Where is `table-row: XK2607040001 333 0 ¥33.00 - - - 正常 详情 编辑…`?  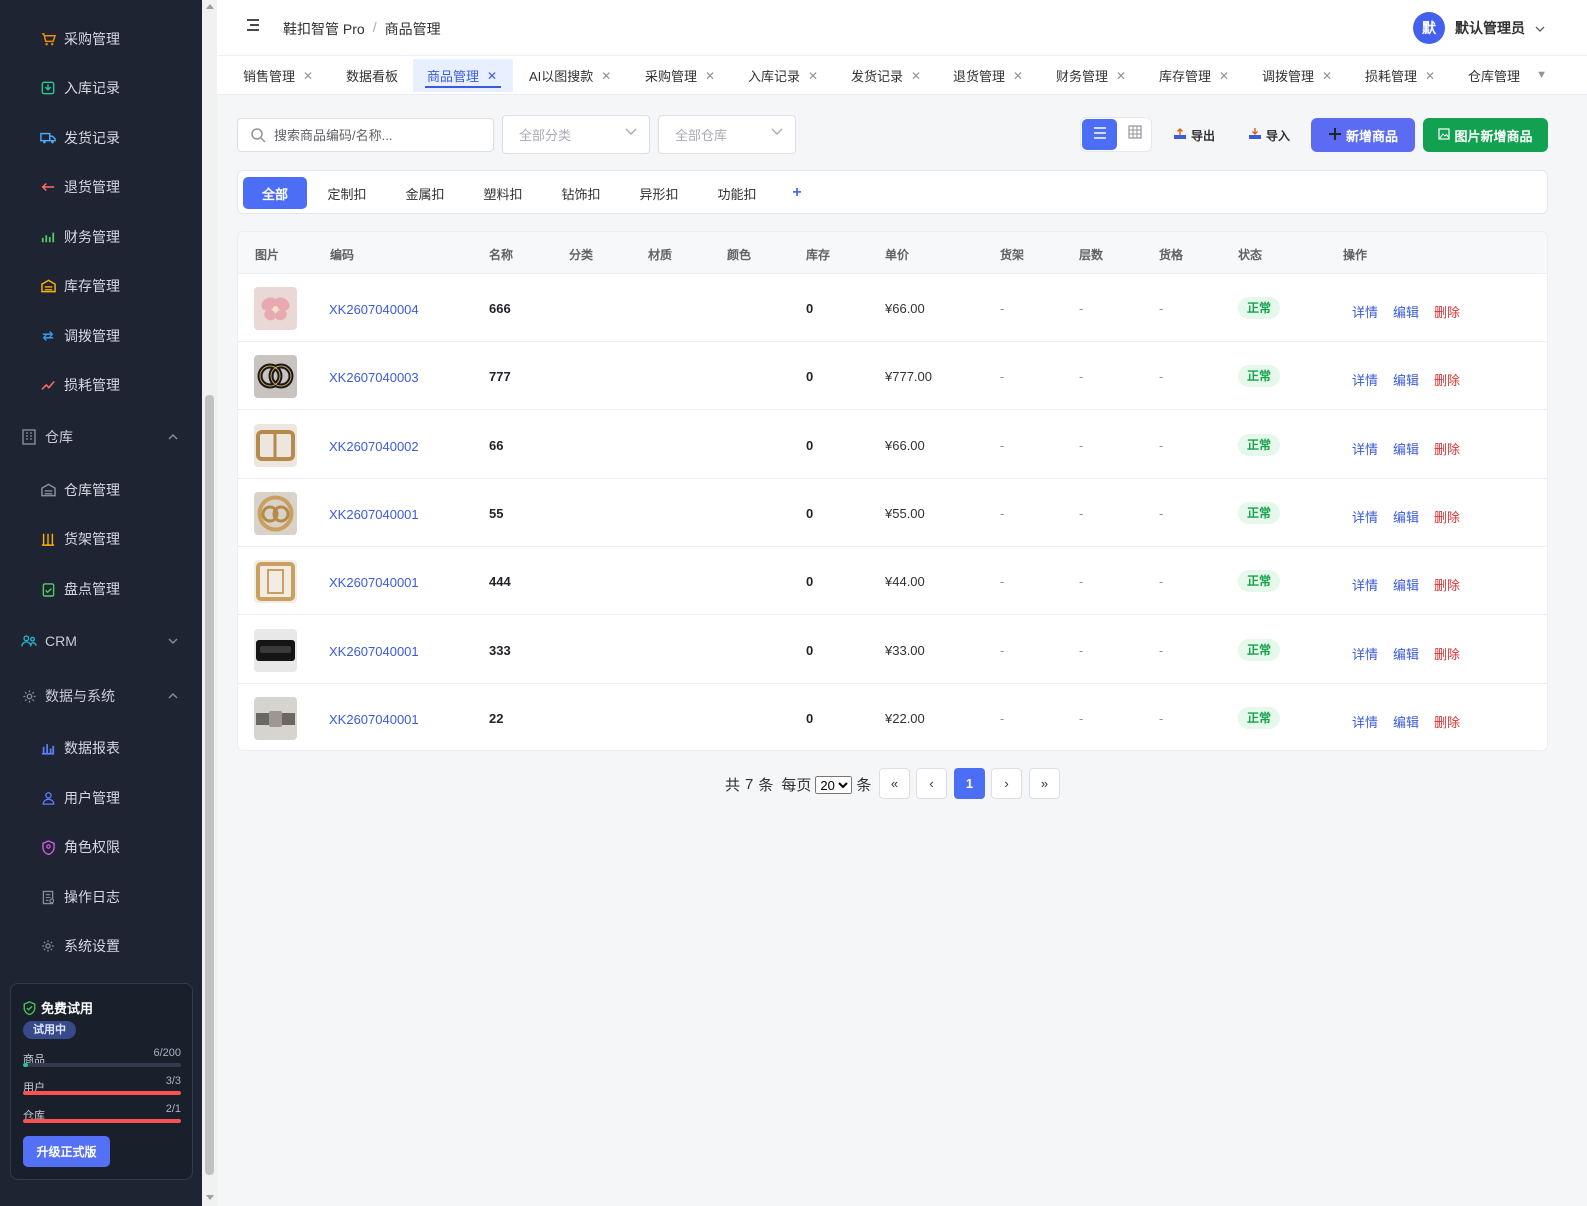 table-row: XK2607040001 333 0 ¥33.00 - - - 正常 详情 编辑… is located at coordinates (892, 650).